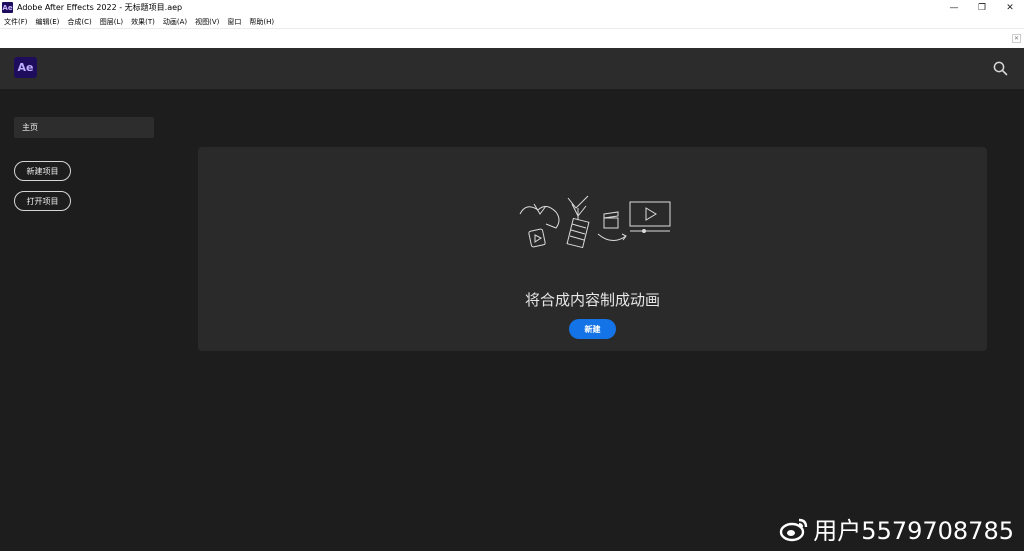 Image resolution: width=1024 pixels, height=551 pixels. What do you see at coordinates (1000, 68) in the screenshot?
I see `search-icon` at bounding box center [1000, 68].